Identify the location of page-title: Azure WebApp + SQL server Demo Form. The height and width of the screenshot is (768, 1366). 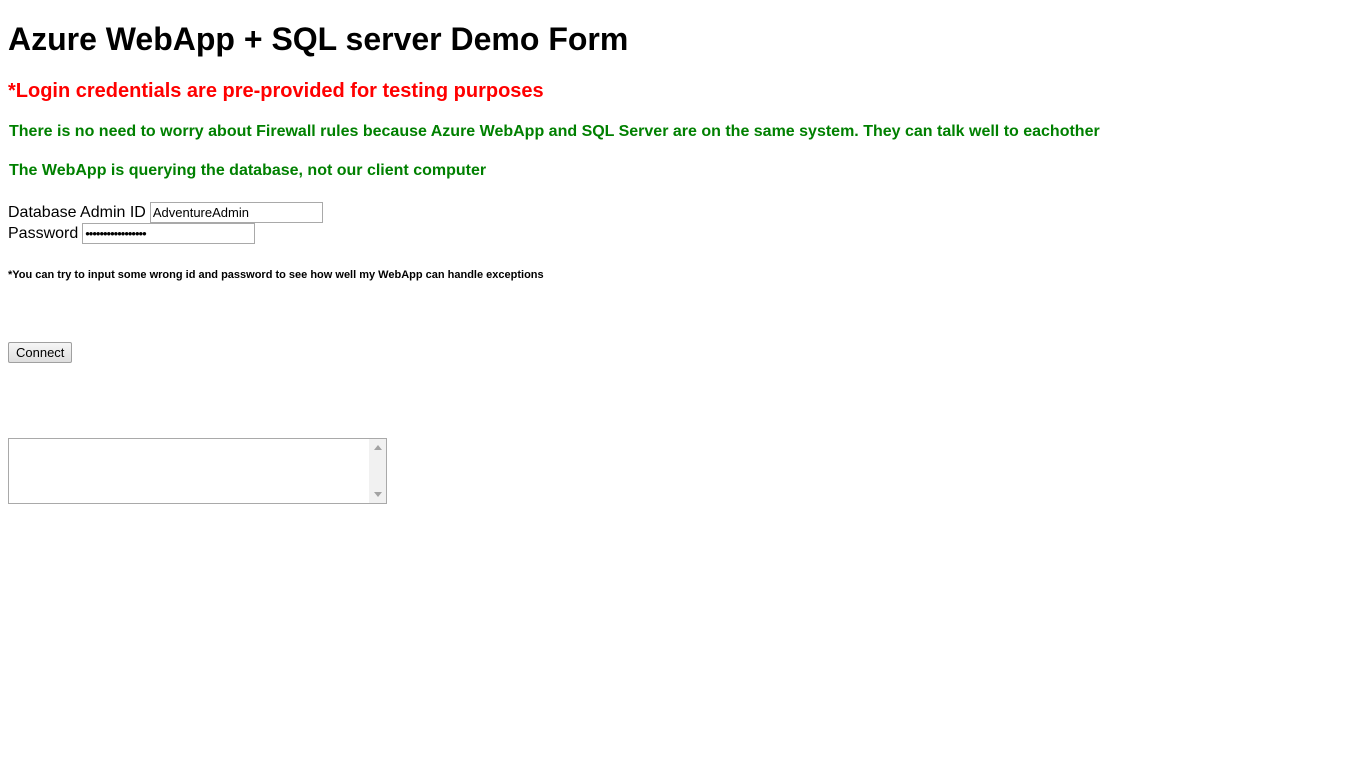
(318, 39).